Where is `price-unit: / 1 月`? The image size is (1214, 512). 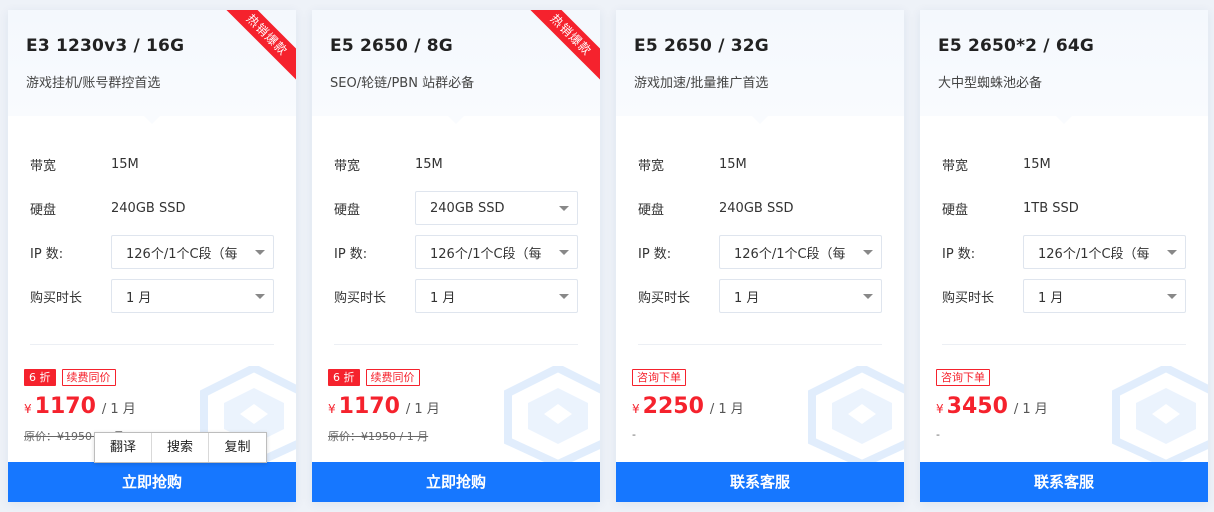 price-unit: / 1 月 is located at coordinates (422, 409).